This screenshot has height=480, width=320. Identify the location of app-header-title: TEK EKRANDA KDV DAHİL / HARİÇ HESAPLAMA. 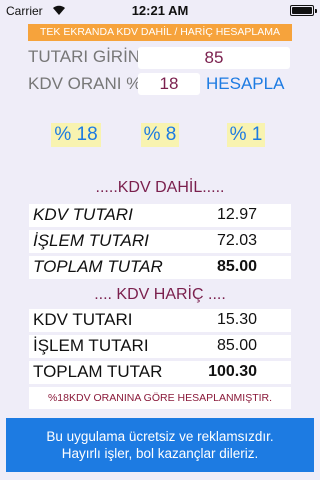
(160, 32).